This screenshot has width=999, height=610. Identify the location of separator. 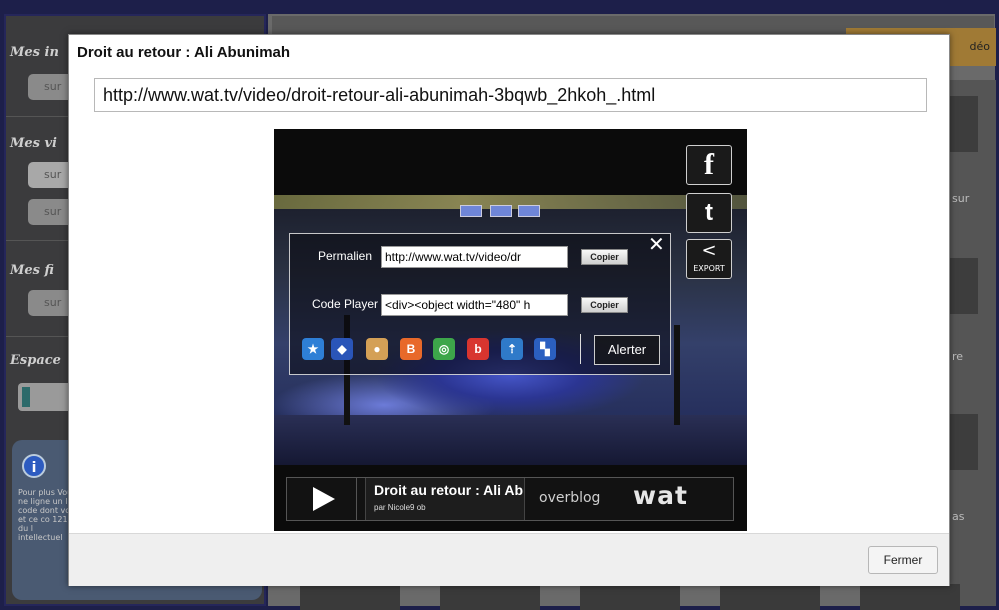
(580, 349).